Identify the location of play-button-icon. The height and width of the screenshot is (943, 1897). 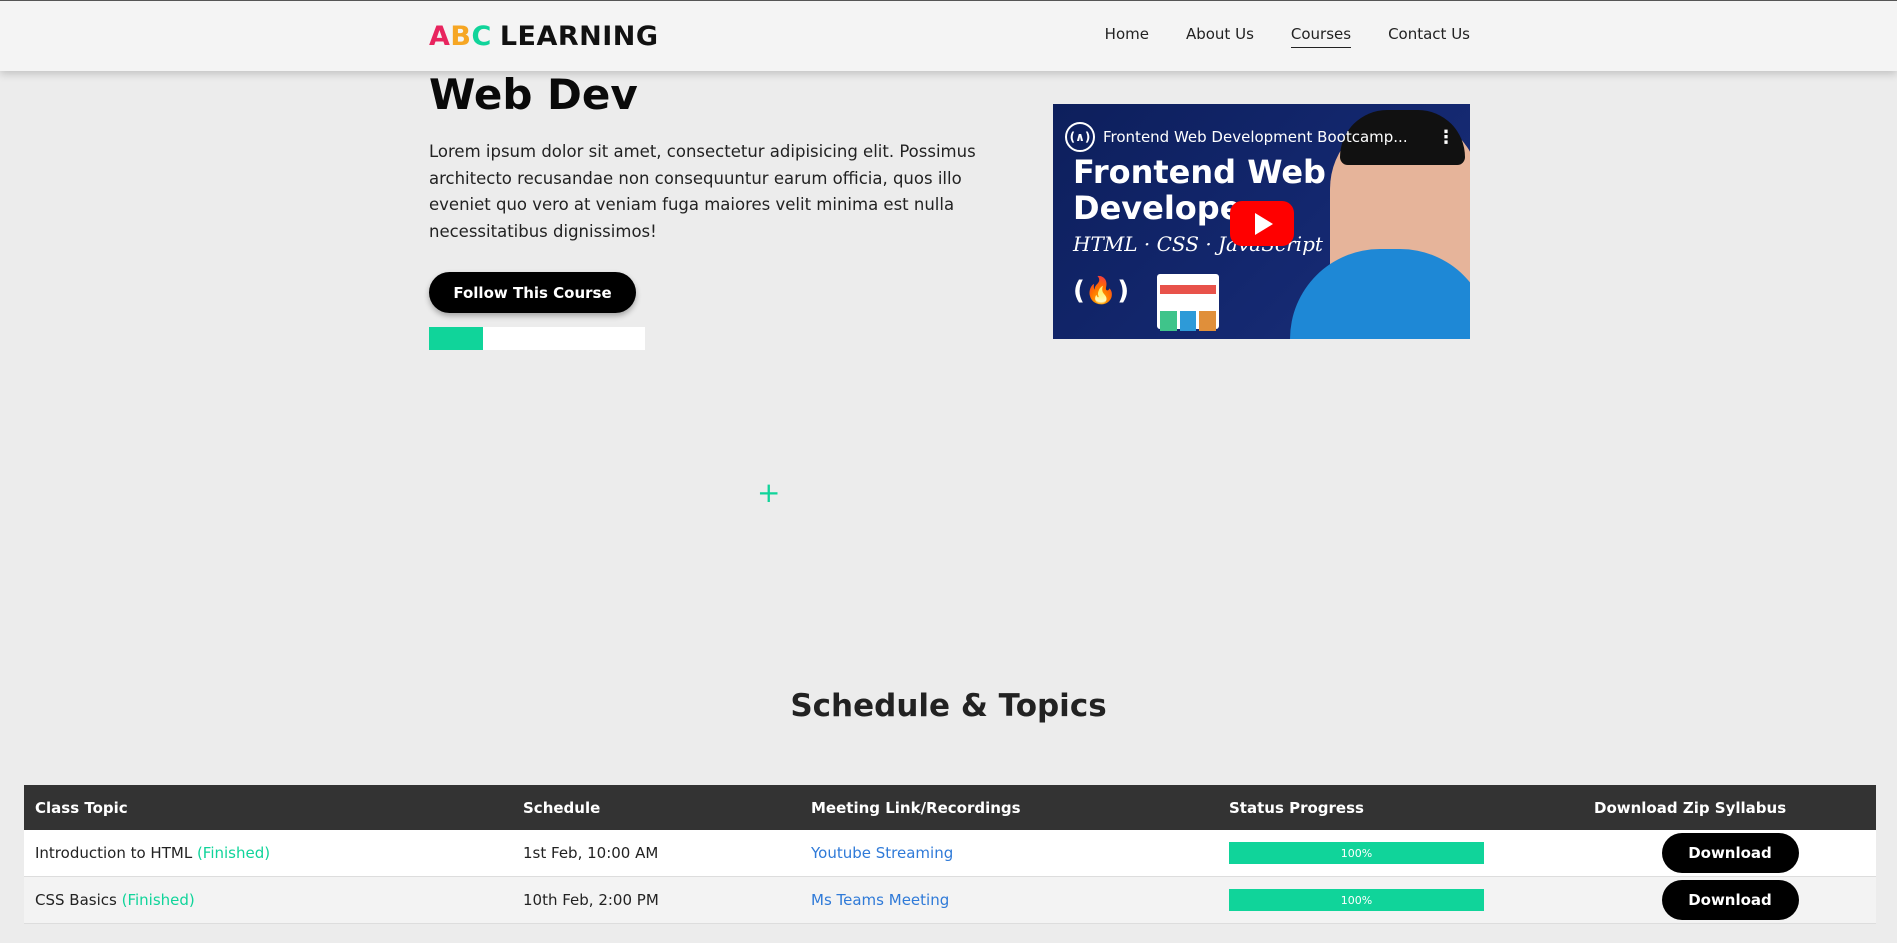
(1262, 223).